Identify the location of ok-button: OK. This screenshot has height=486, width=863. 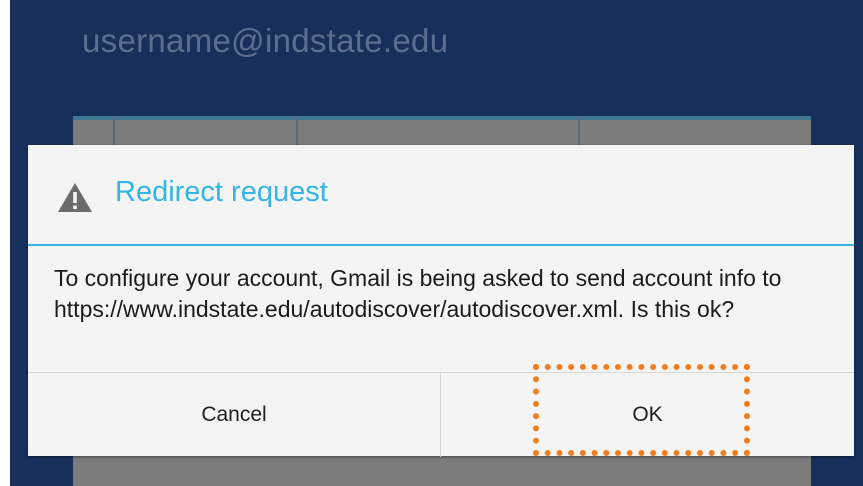
(647, 415).